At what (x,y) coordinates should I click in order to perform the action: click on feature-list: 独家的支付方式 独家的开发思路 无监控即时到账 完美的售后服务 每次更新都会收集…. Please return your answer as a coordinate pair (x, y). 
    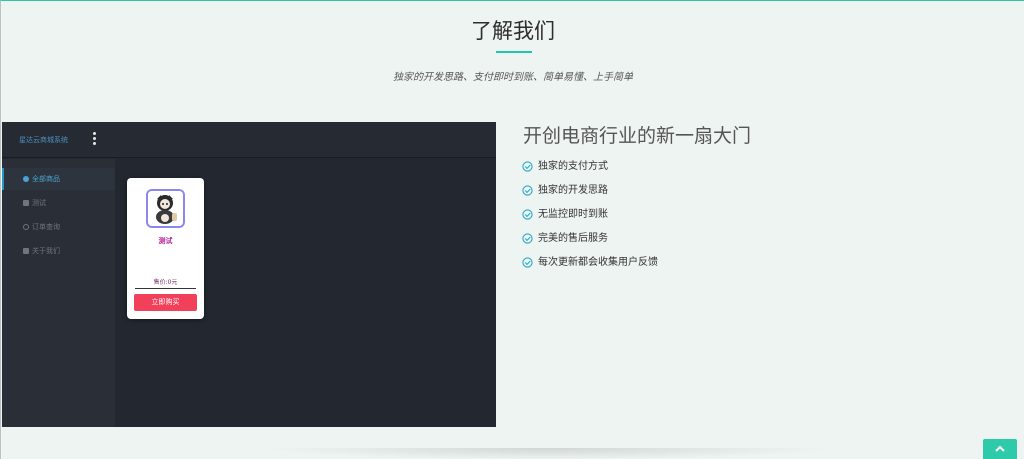
    Looking at the image, I should click on (590, 218).